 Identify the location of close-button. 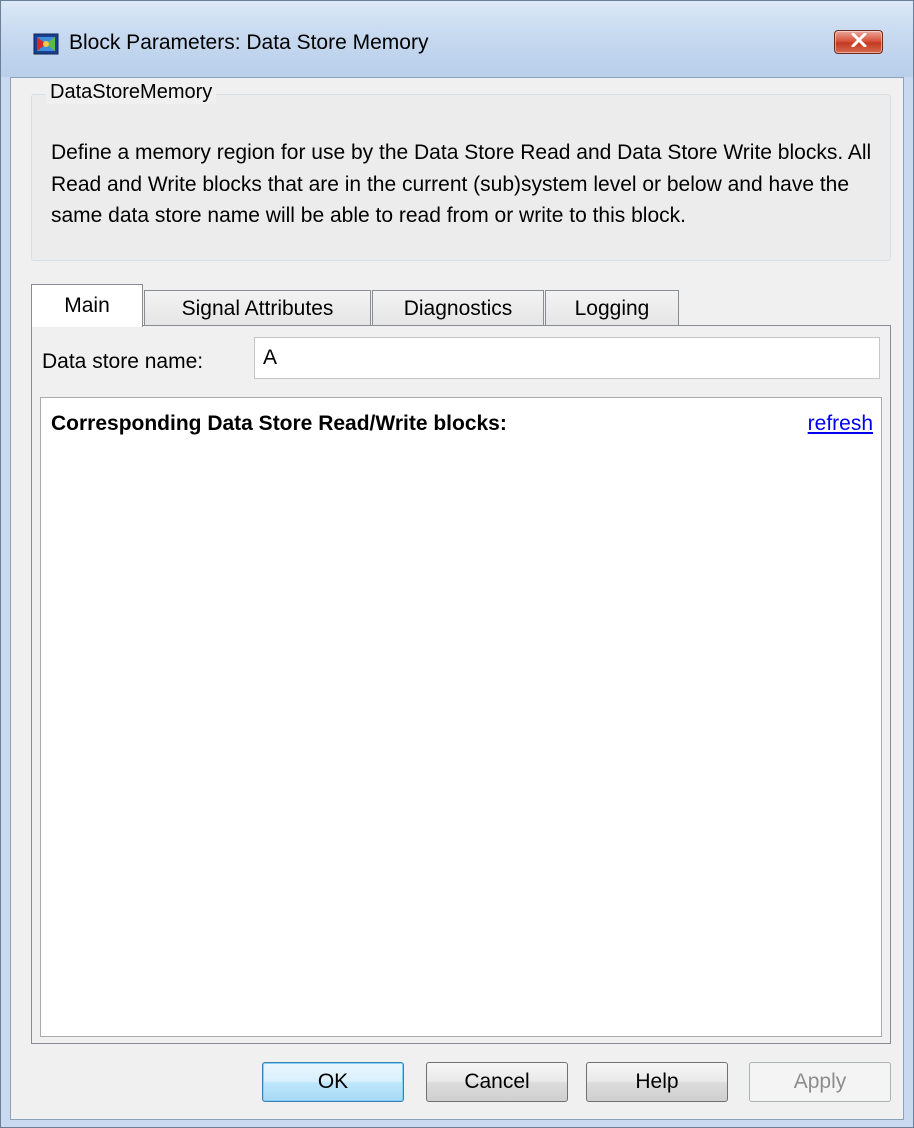
(858, 42).